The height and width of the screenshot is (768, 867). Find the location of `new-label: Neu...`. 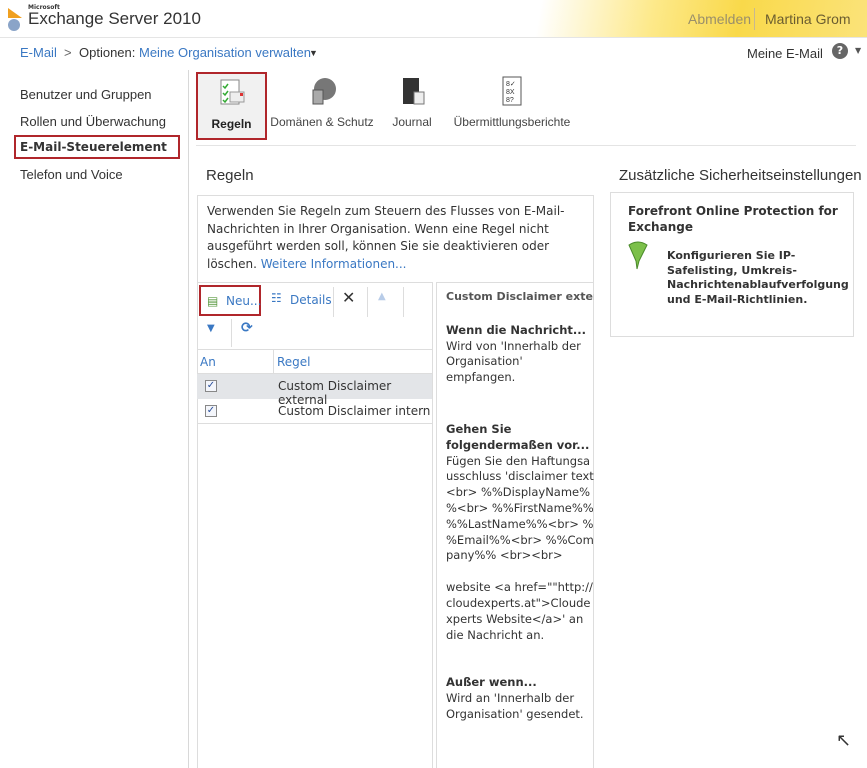

new-label: Neu... is located at coordinates (244, 301).